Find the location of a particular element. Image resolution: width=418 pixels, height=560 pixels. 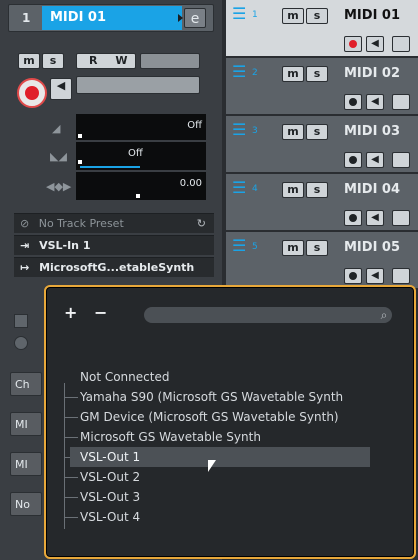

pan-value: Off is located at coordinates (135, 153).